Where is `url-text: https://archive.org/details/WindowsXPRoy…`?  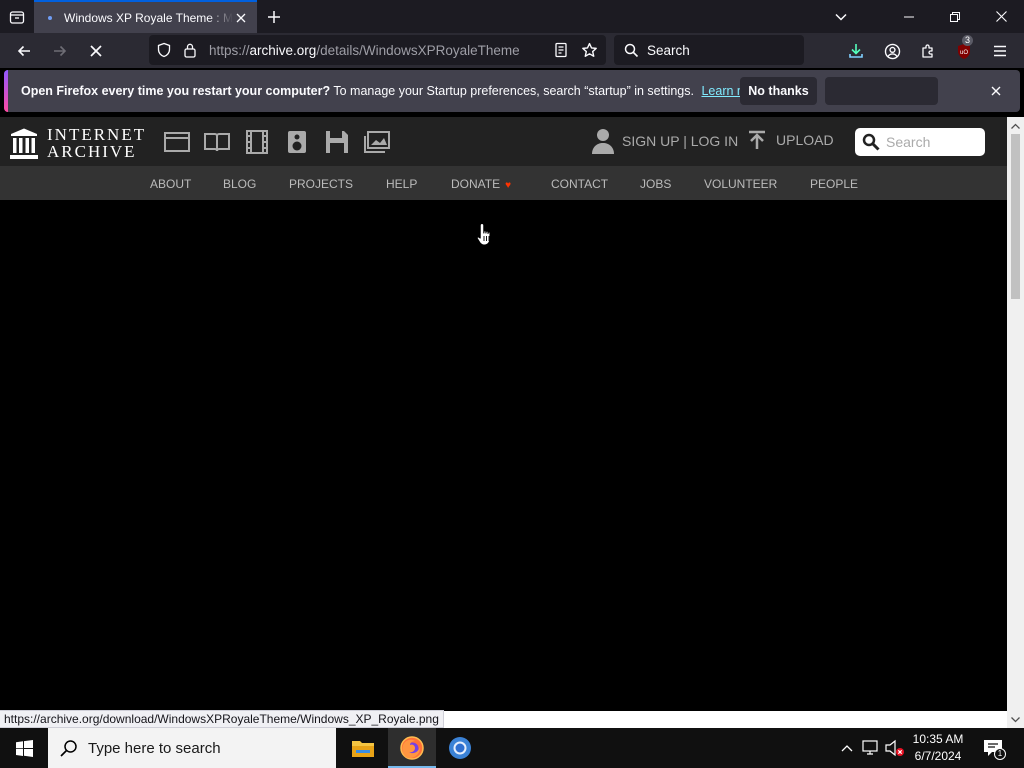 url-text: https://archive.org/details/WindowsXPRoy… is located at coordinates (379, 50).